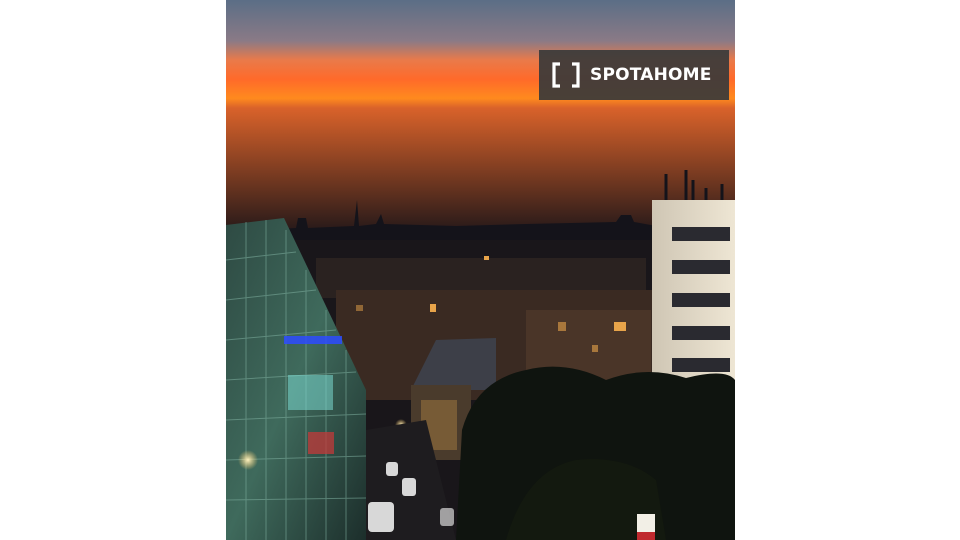 This screenshot has width=960, height=540. Describe the element at coordinates (566, 75) in the screenshot. I see `bracket-logo-icon` at that location.